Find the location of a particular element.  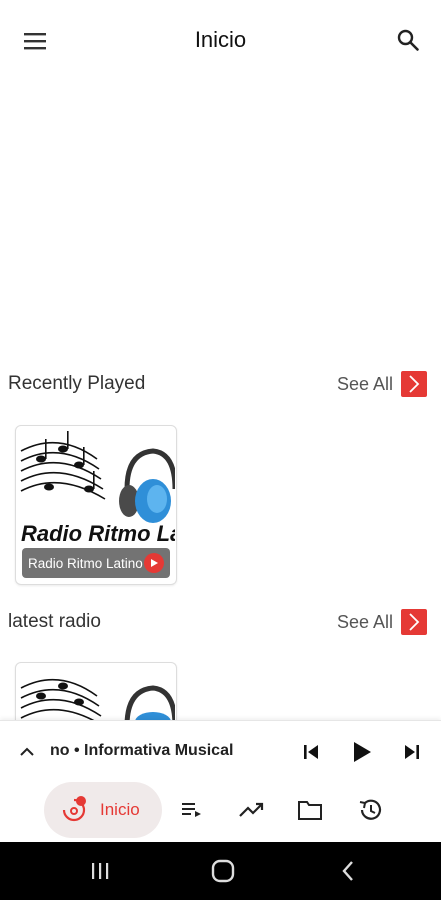

artwork-logo-text: Radio Ritmo Latino is located at coordinates (98, 533).